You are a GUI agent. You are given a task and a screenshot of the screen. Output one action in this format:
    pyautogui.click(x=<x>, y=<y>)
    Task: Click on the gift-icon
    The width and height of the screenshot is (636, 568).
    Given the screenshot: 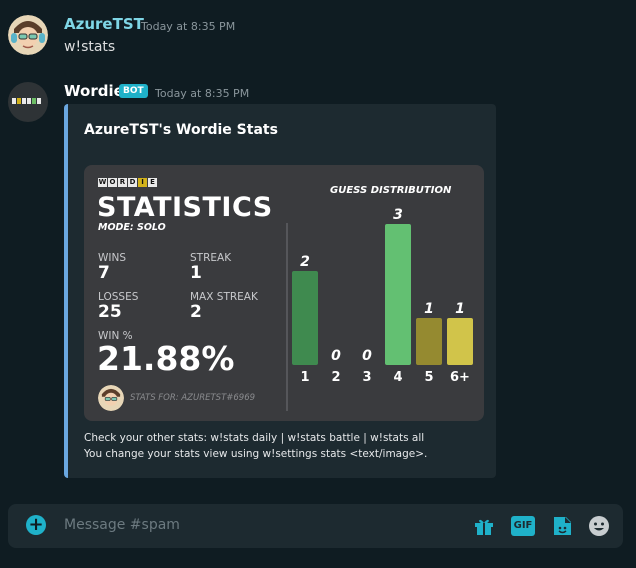 What is the action you would take?
    pyautogui.click(x=484, y=526)
    